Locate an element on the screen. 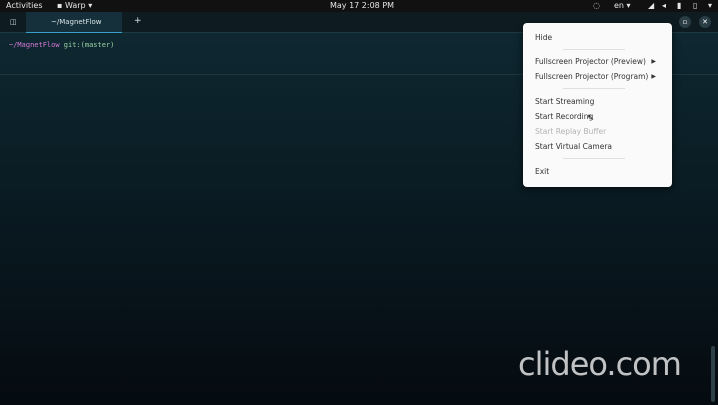 This screenshot has height=405, width=718. menu-item-start-replay-buffer: Start Replay Buffer is located at coordinates (571, 131).